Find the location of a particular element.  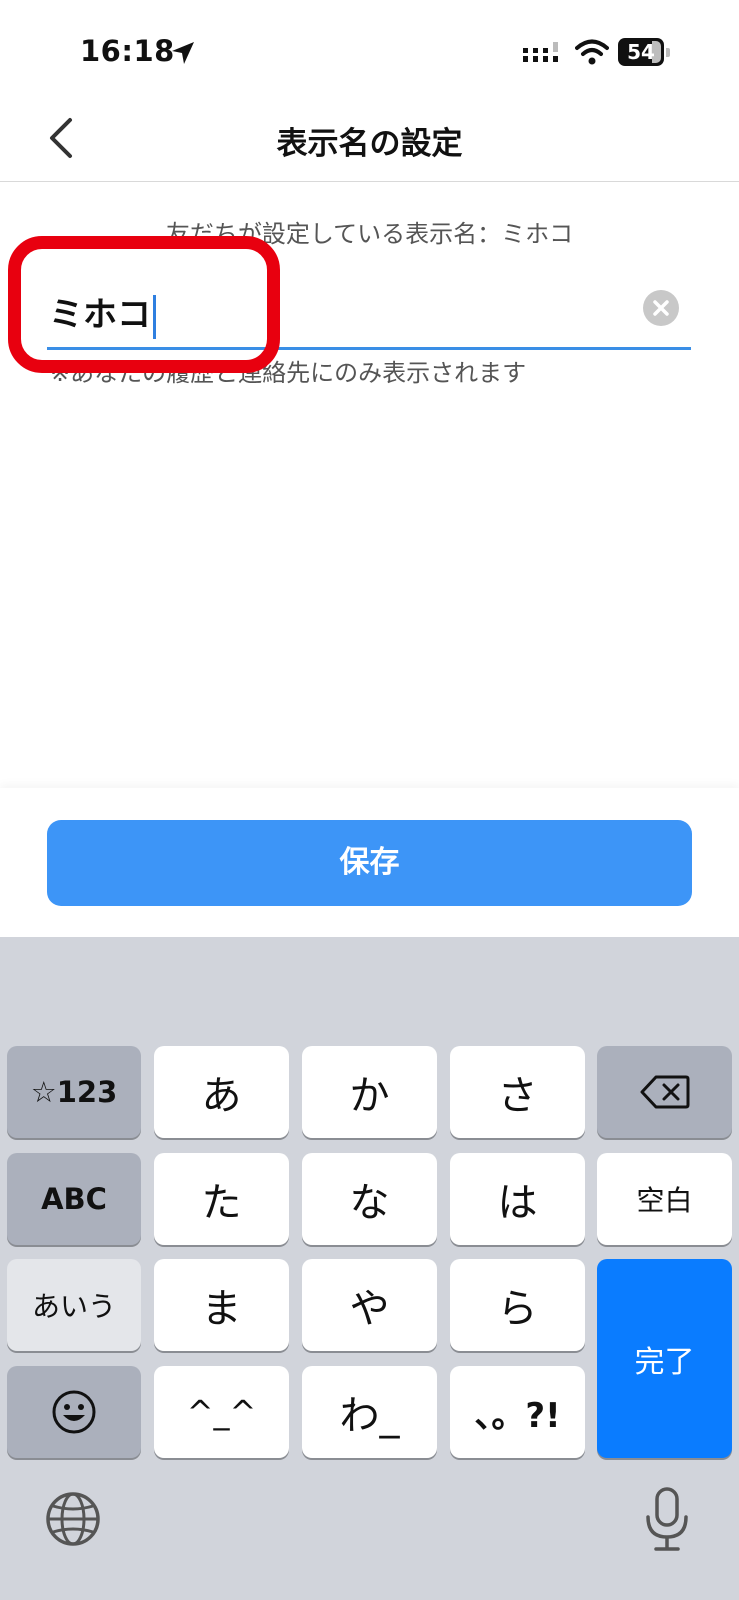

key-ya-row: や is located at coordinates (369, 1305).